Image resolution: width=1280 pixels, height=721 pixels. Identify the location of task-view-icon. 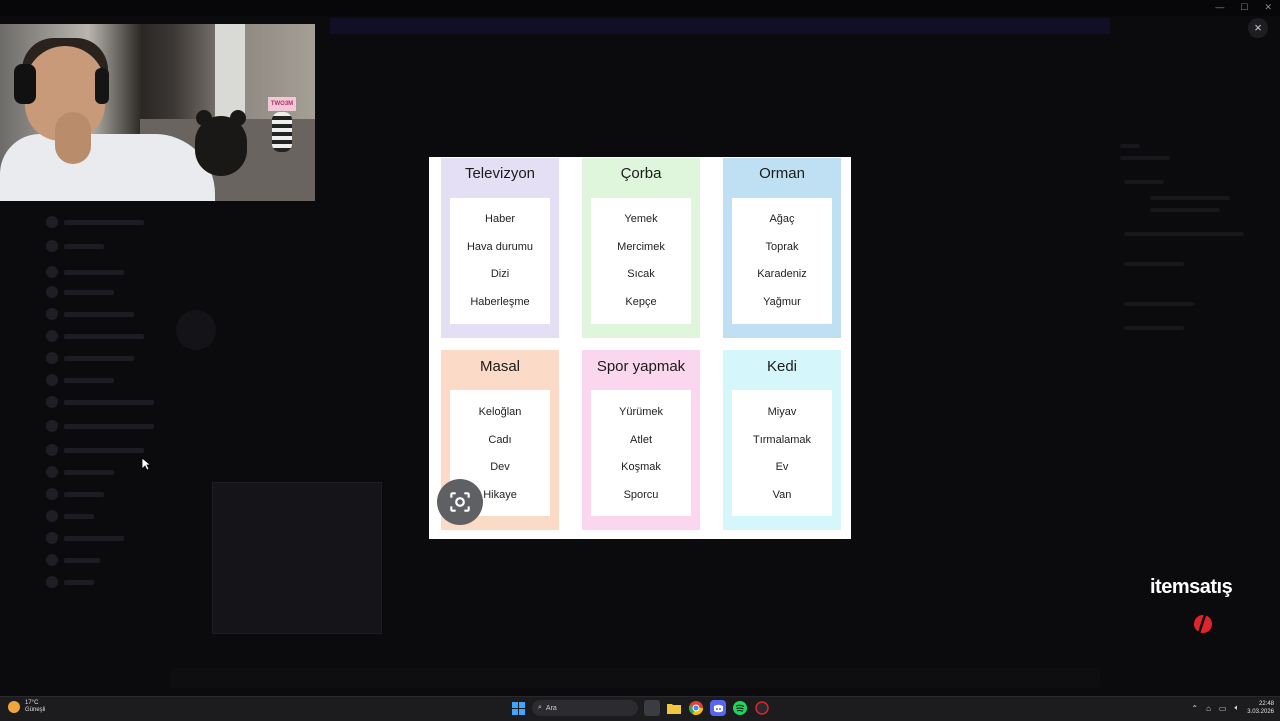
(652, 708).